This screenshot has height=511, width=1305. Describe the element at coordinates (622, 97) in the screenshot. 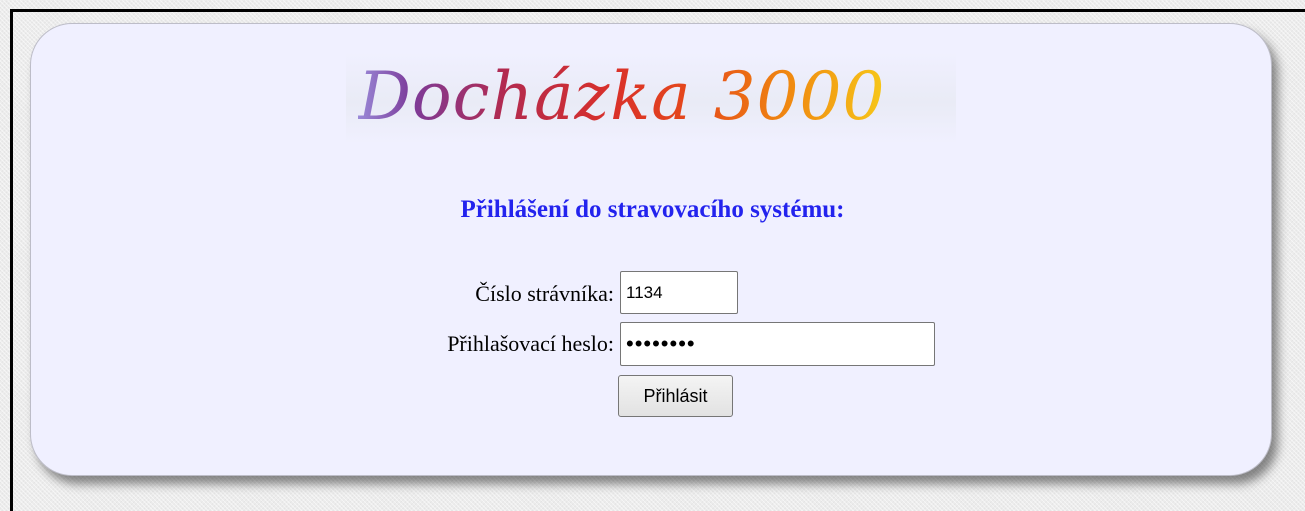

I see `logo-text: Docházka 3000` at that location.